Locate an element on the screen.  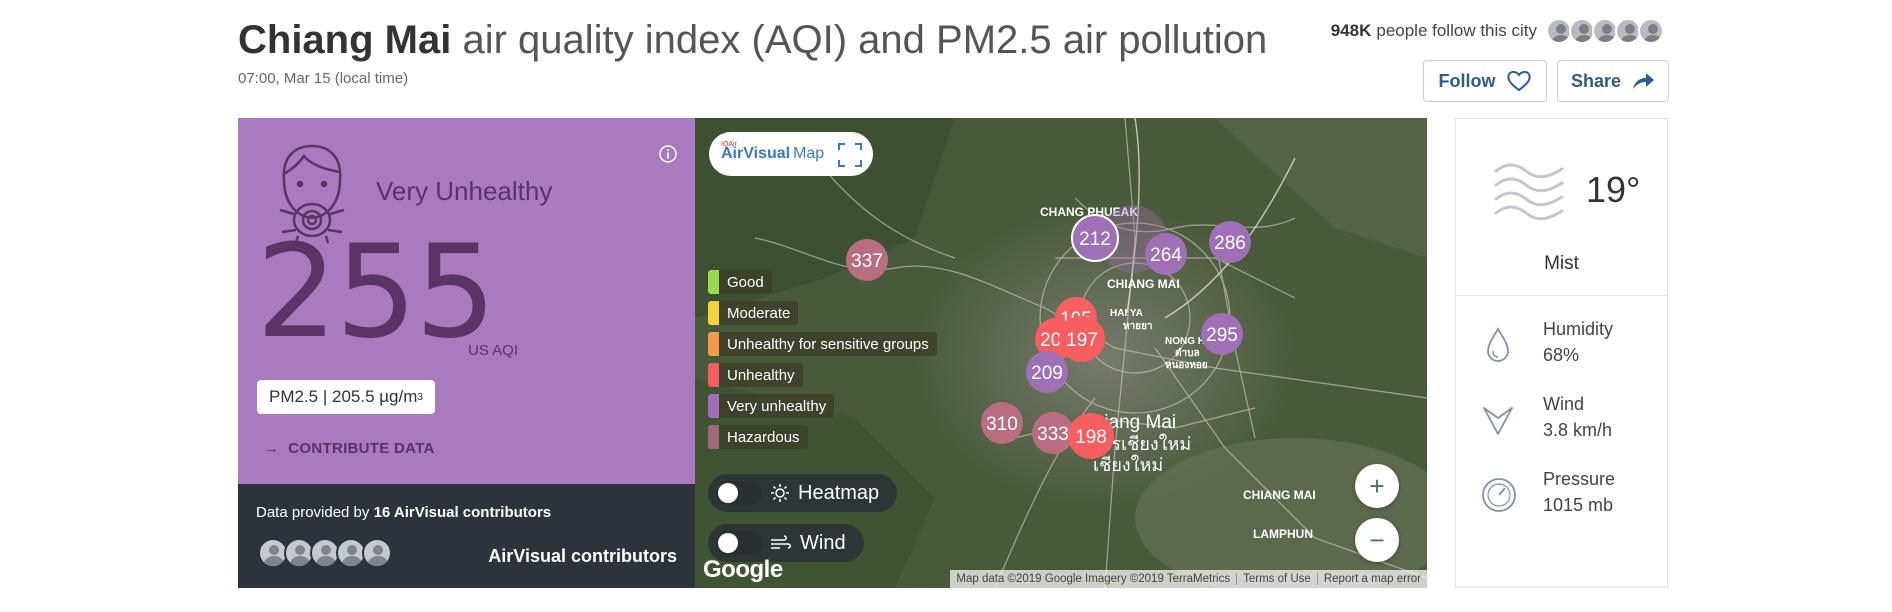
map-marker: 212 is located at coordinates (1095, 238).